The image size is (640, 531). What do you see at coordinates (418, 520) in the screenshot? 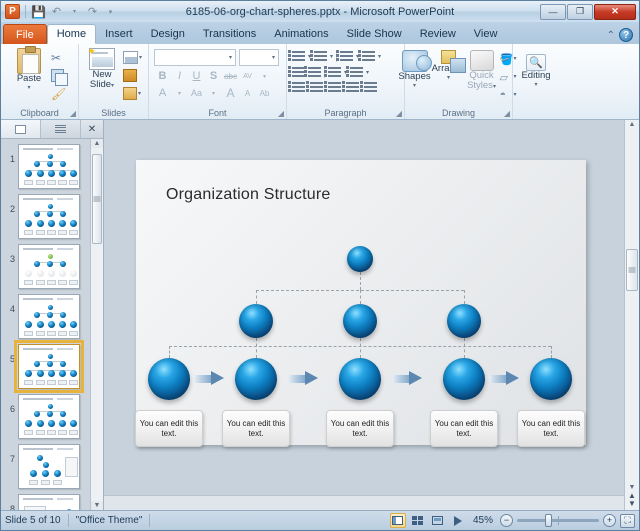
I see `slide-sorter-view-button` at bounding box center [418, 520].